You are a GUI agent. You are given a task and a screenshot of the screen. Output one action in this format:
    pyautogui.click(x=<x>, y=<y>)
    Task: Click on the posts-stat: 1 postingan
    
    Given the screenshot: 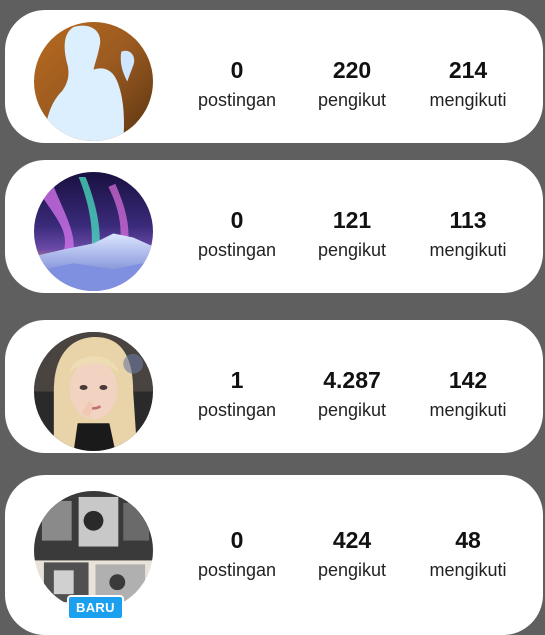 What is the action you would take?
    pyautogui.click(x=237, y=394)
    